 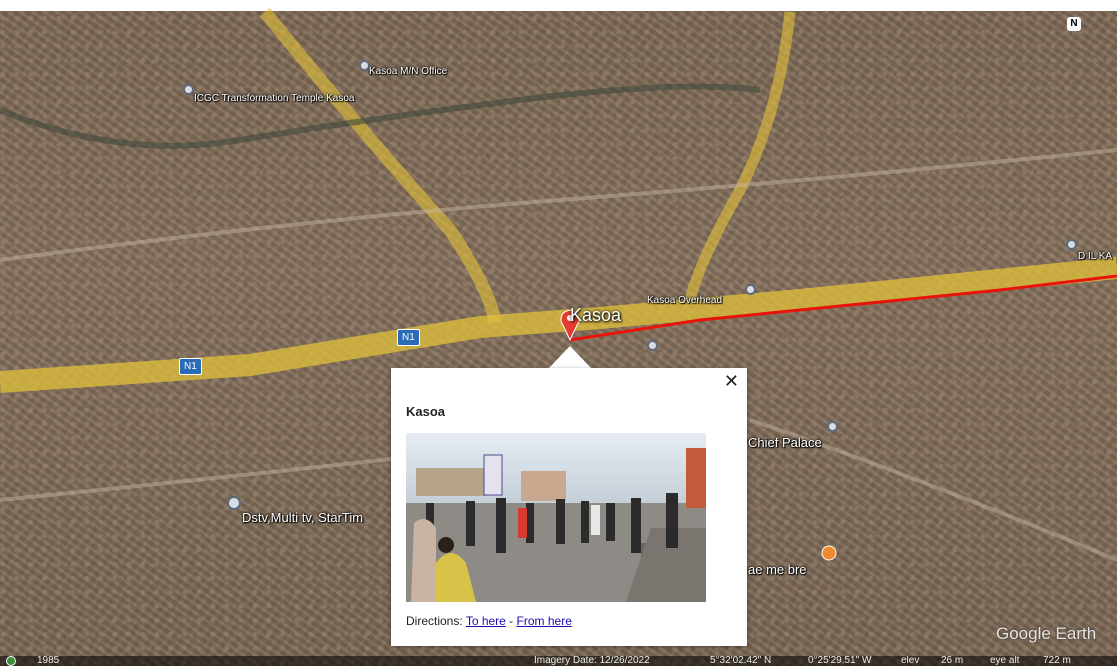 What do you see at coordinates (190, 366) in the screenshot?
I see `road-shield-n1-2: N1` at bounding box center [190, 366].